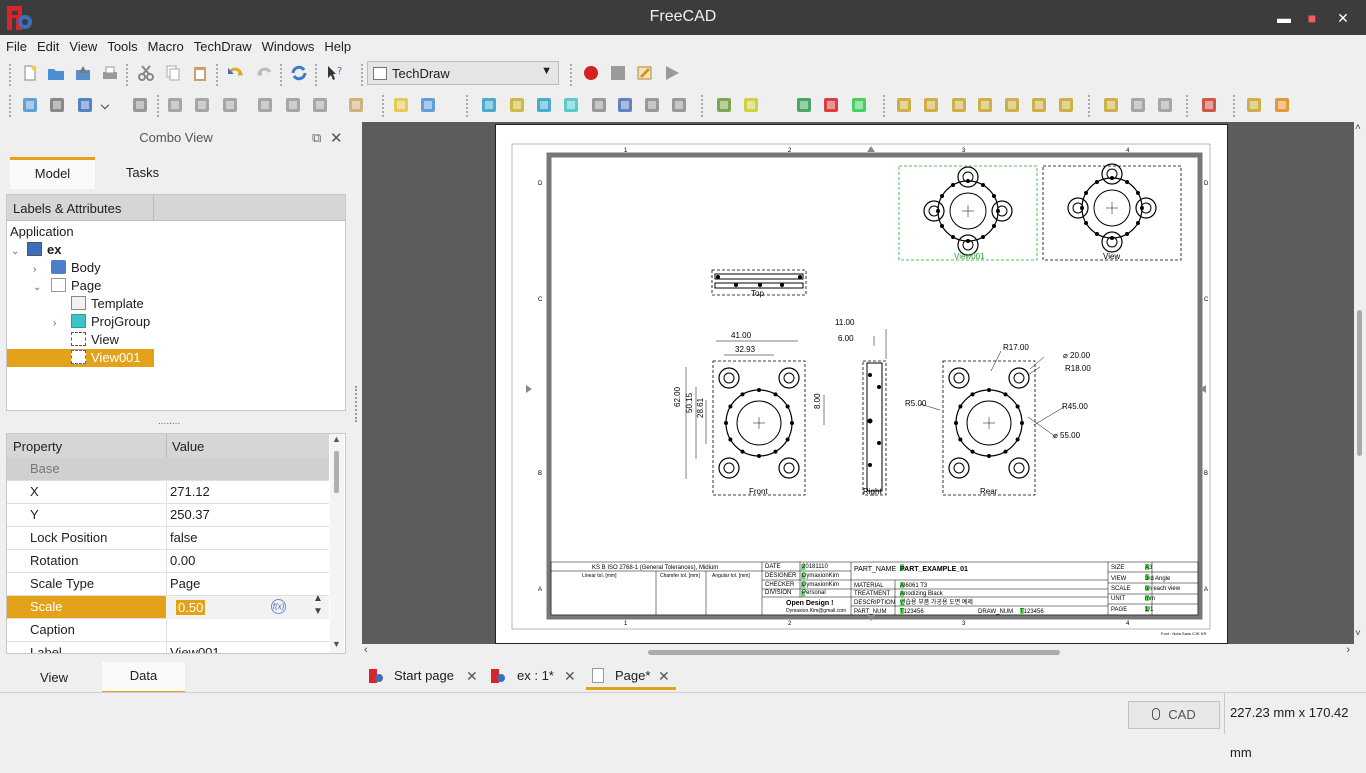 The width and height of the screenshot is (1366, 773). Describe the element at coordinates (1012, 105) in the screenshot. I see `diameter-dim-icon` at that location.